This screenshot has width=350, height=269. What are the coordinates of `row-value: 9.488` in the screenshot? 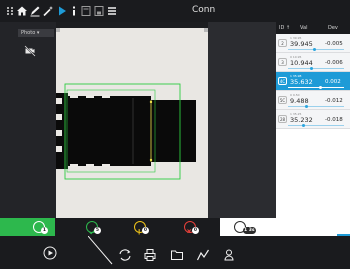 It's located at (299, 101).